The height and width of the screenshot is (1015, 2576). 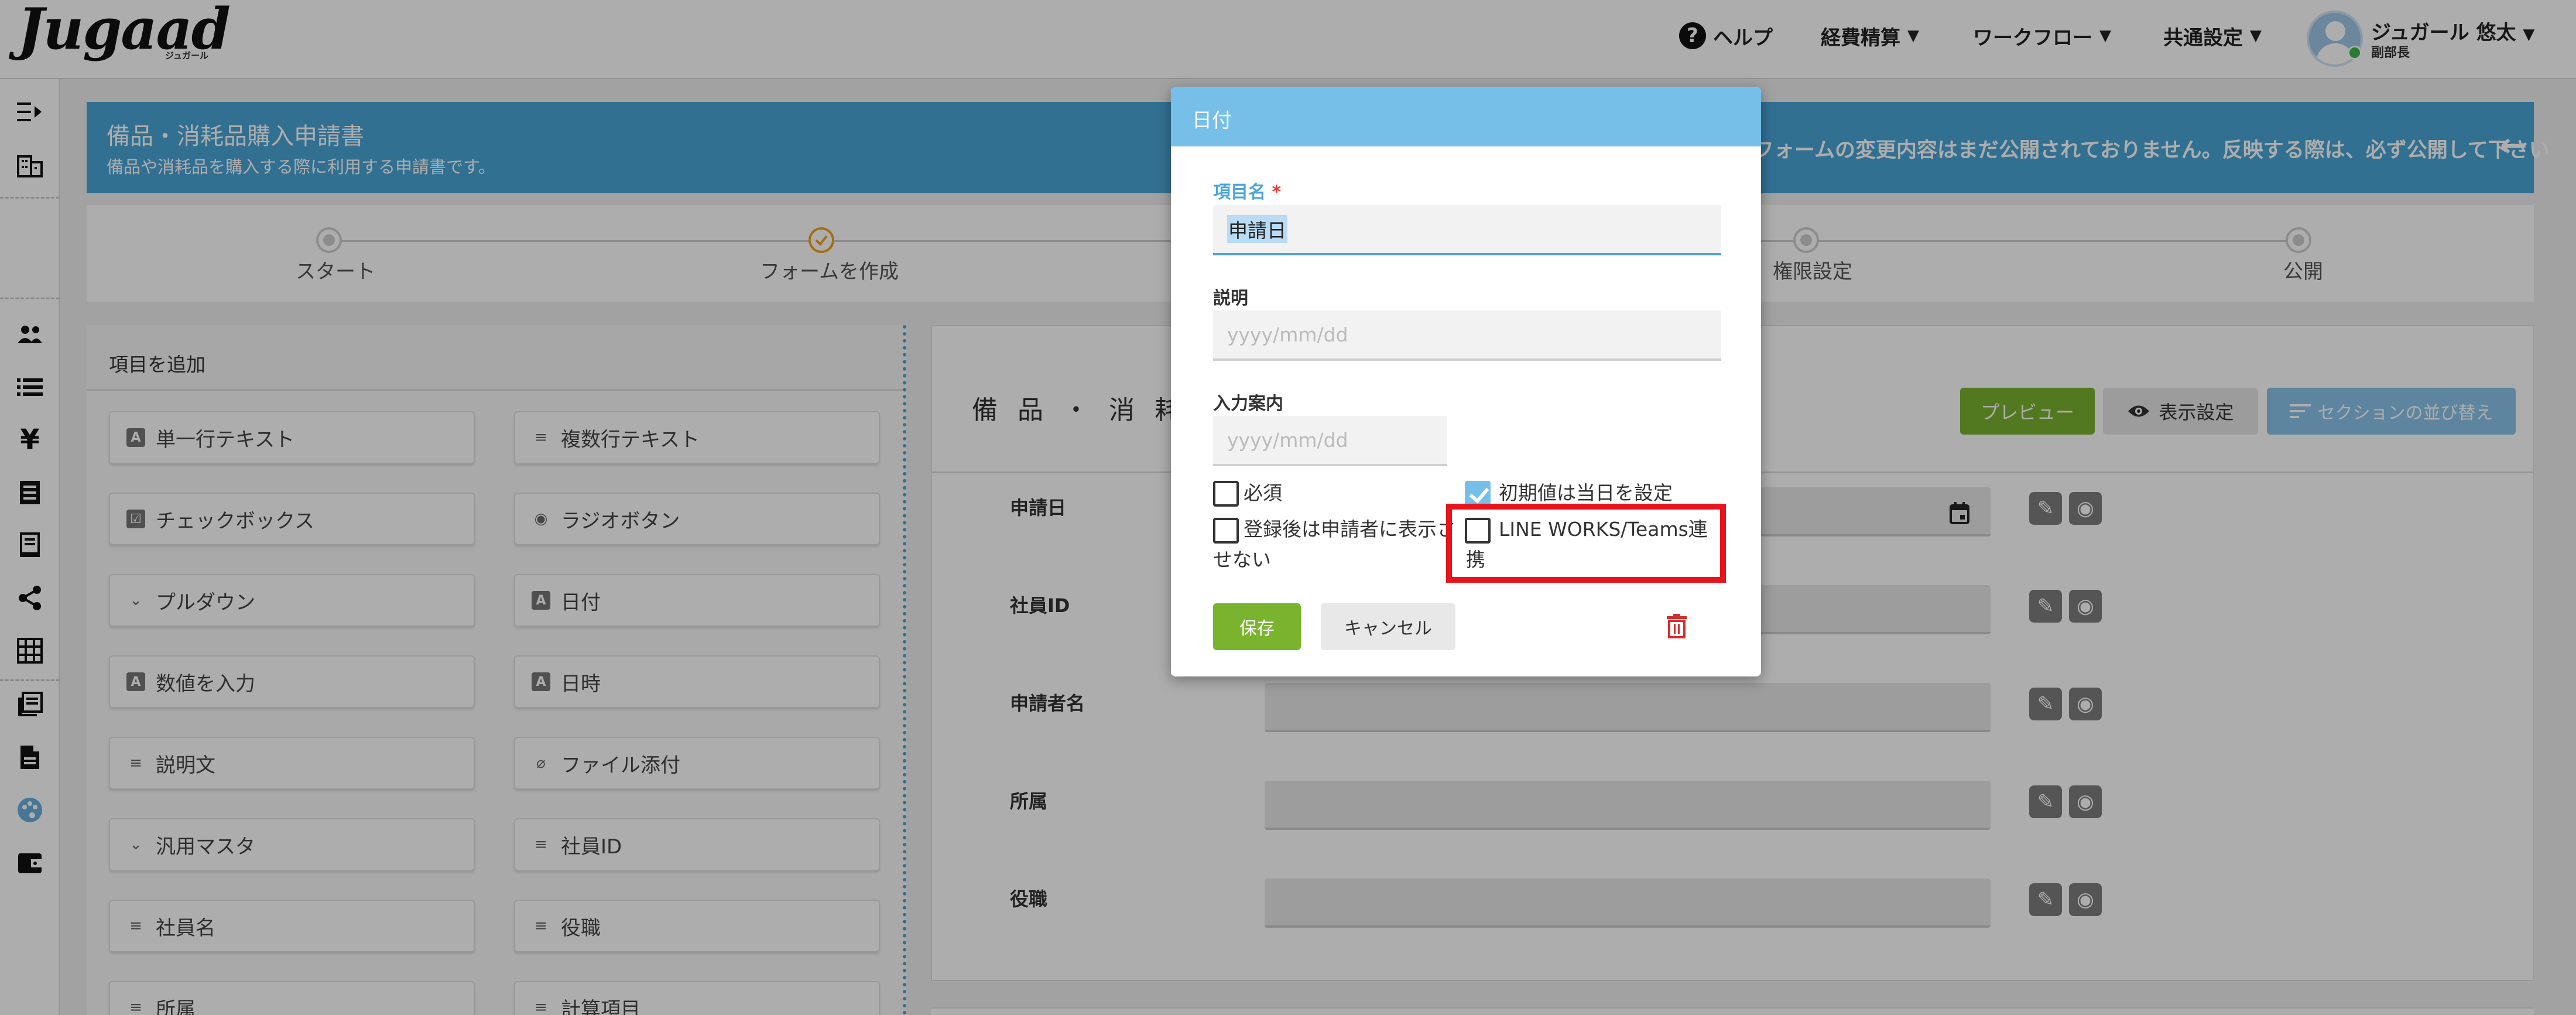 What do you see at coordinates (1263, 492) in the screenshot?
I see `required-checkbox-label: 必須` at bounding box center [1263, 492].